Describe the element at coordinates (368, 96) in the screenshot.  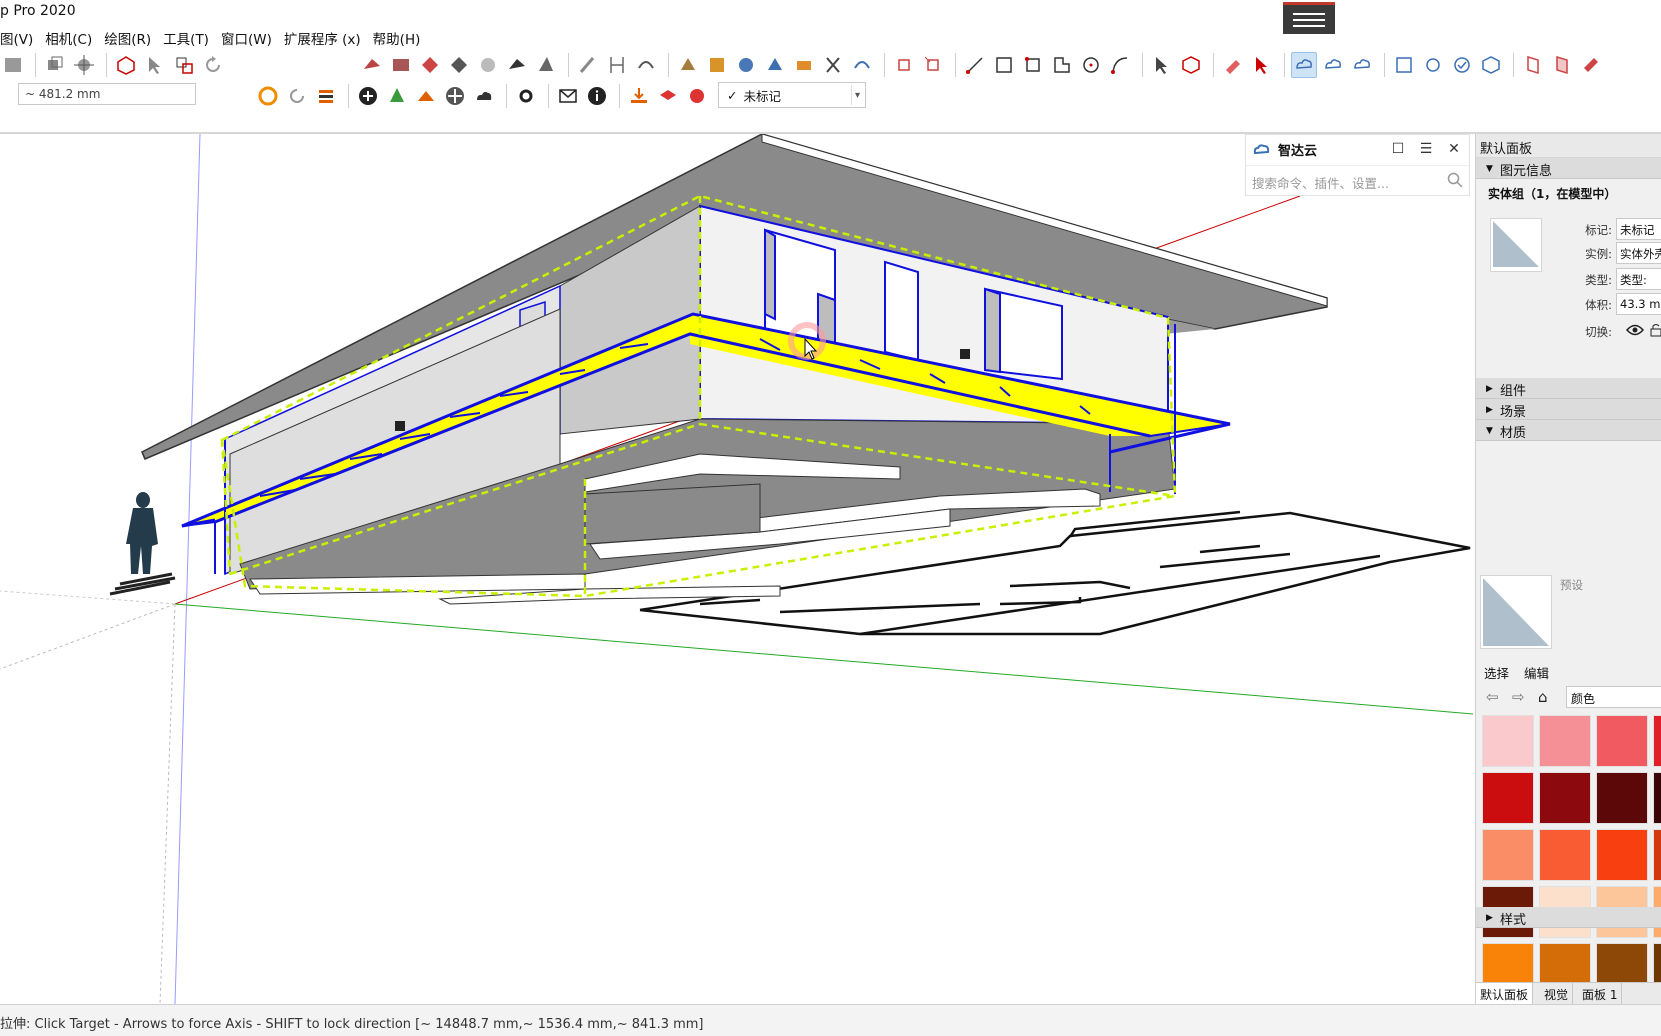
I see `add-icon` at that location.